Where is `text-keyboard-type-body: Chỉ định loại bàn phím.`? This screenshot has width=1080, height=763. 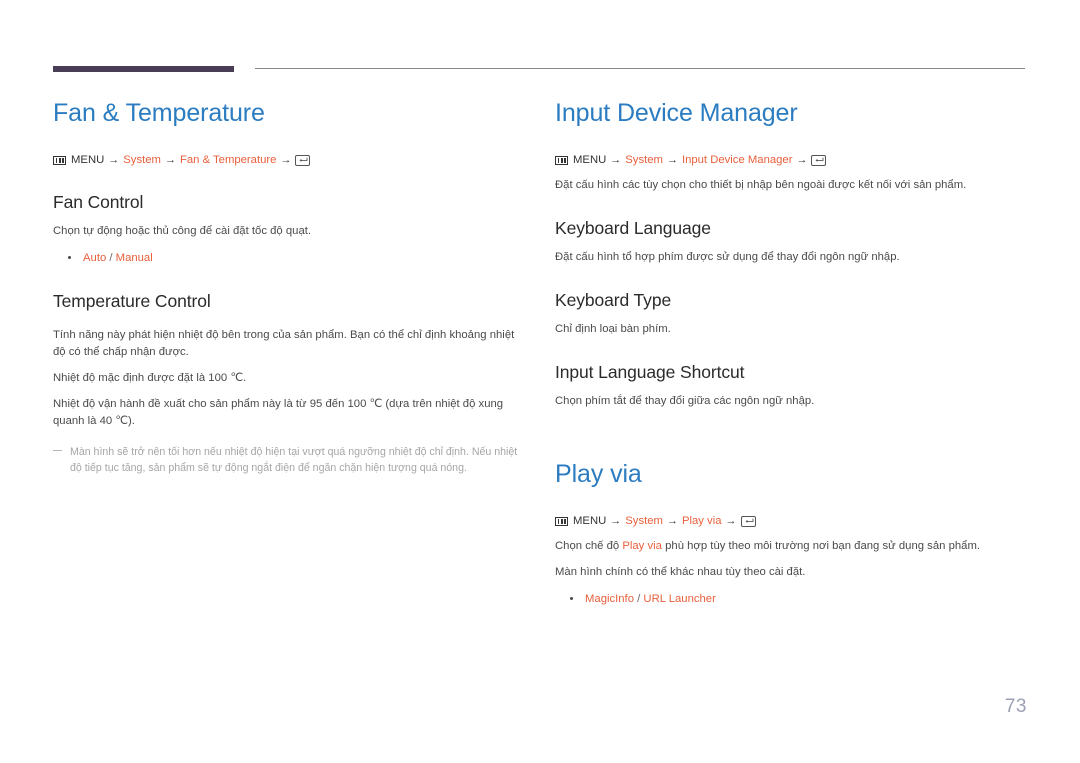
text-keyboard-type-body: Chỉ định loại bàn phím. is located at coordinates (613, 329).